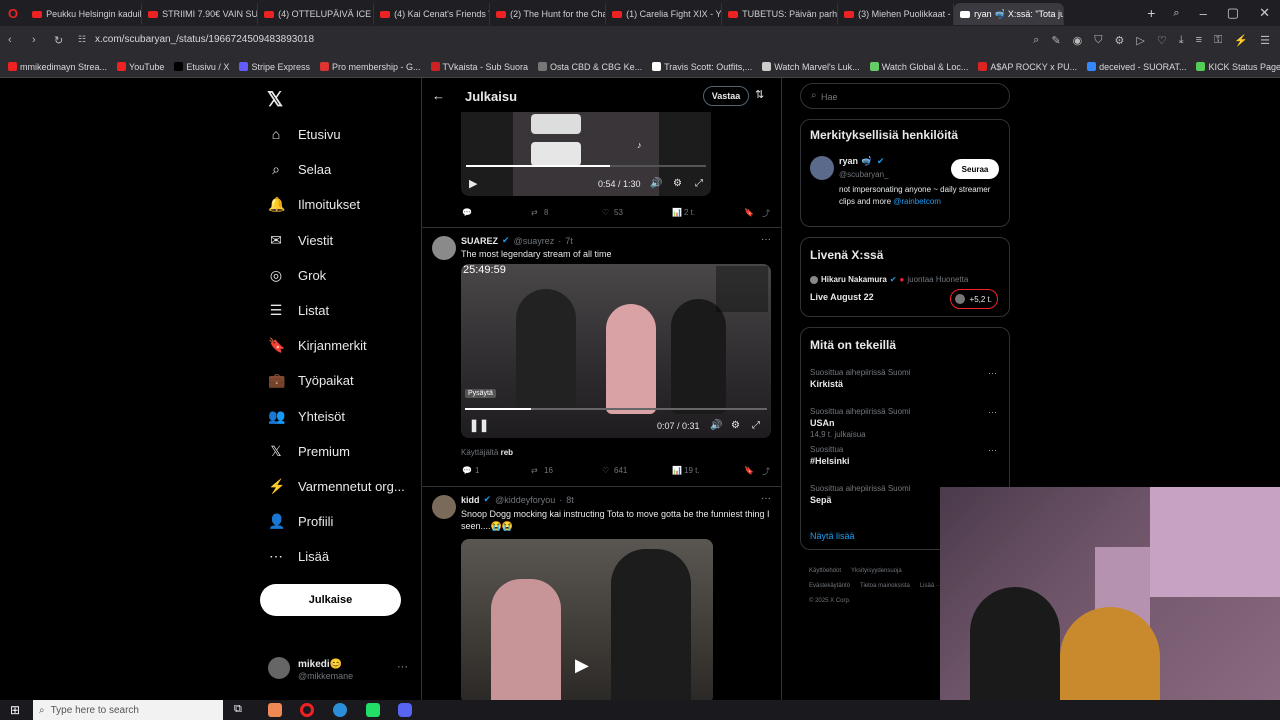  What do you see at coordinates (317, 345) in the screenshot?
I see `nav-item-kirjanmerkit: 🔖 Kirjanmerkit` at bounding box center [317, 345].